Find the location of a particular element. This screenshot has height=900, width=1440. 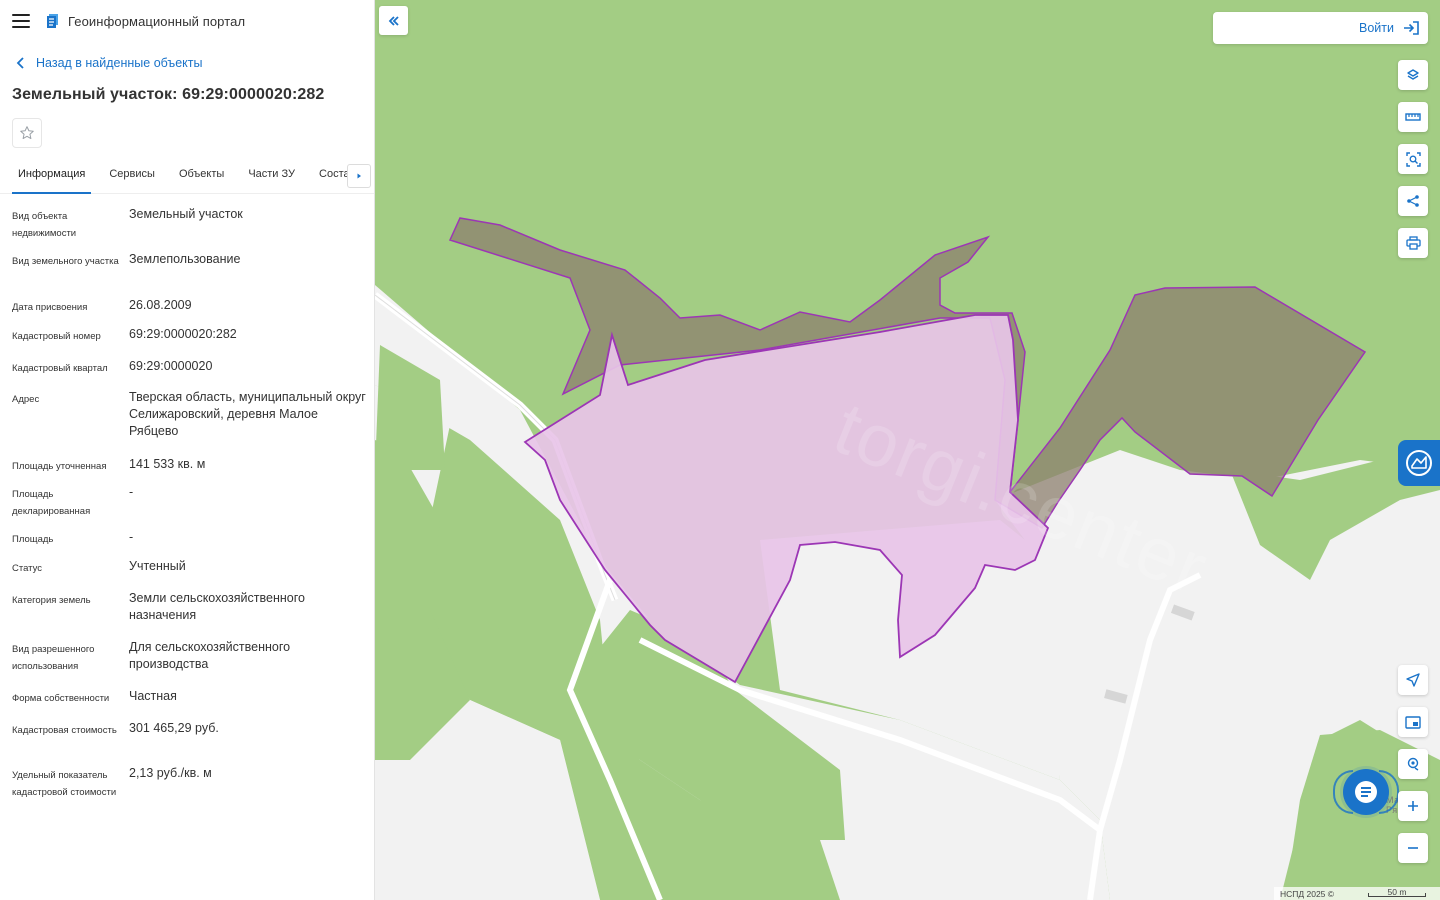

info-label: Статус is located at coordinates (27, 568).